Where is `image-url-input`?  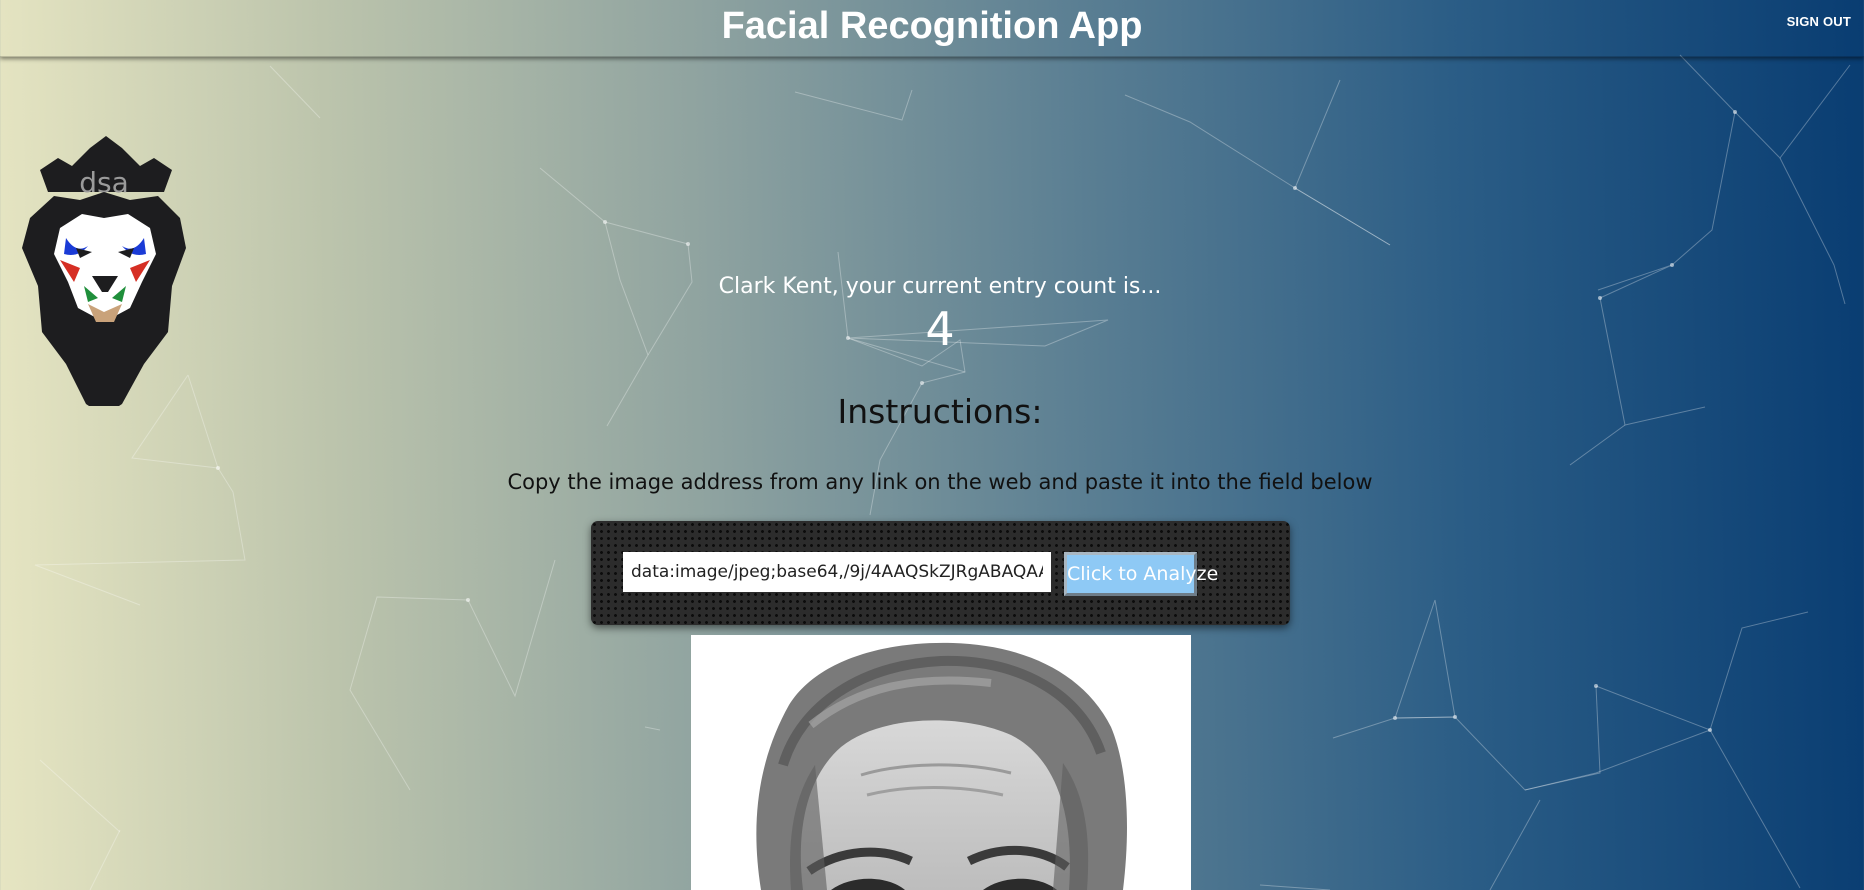
image-url-input is located at coordinates (837, 572).